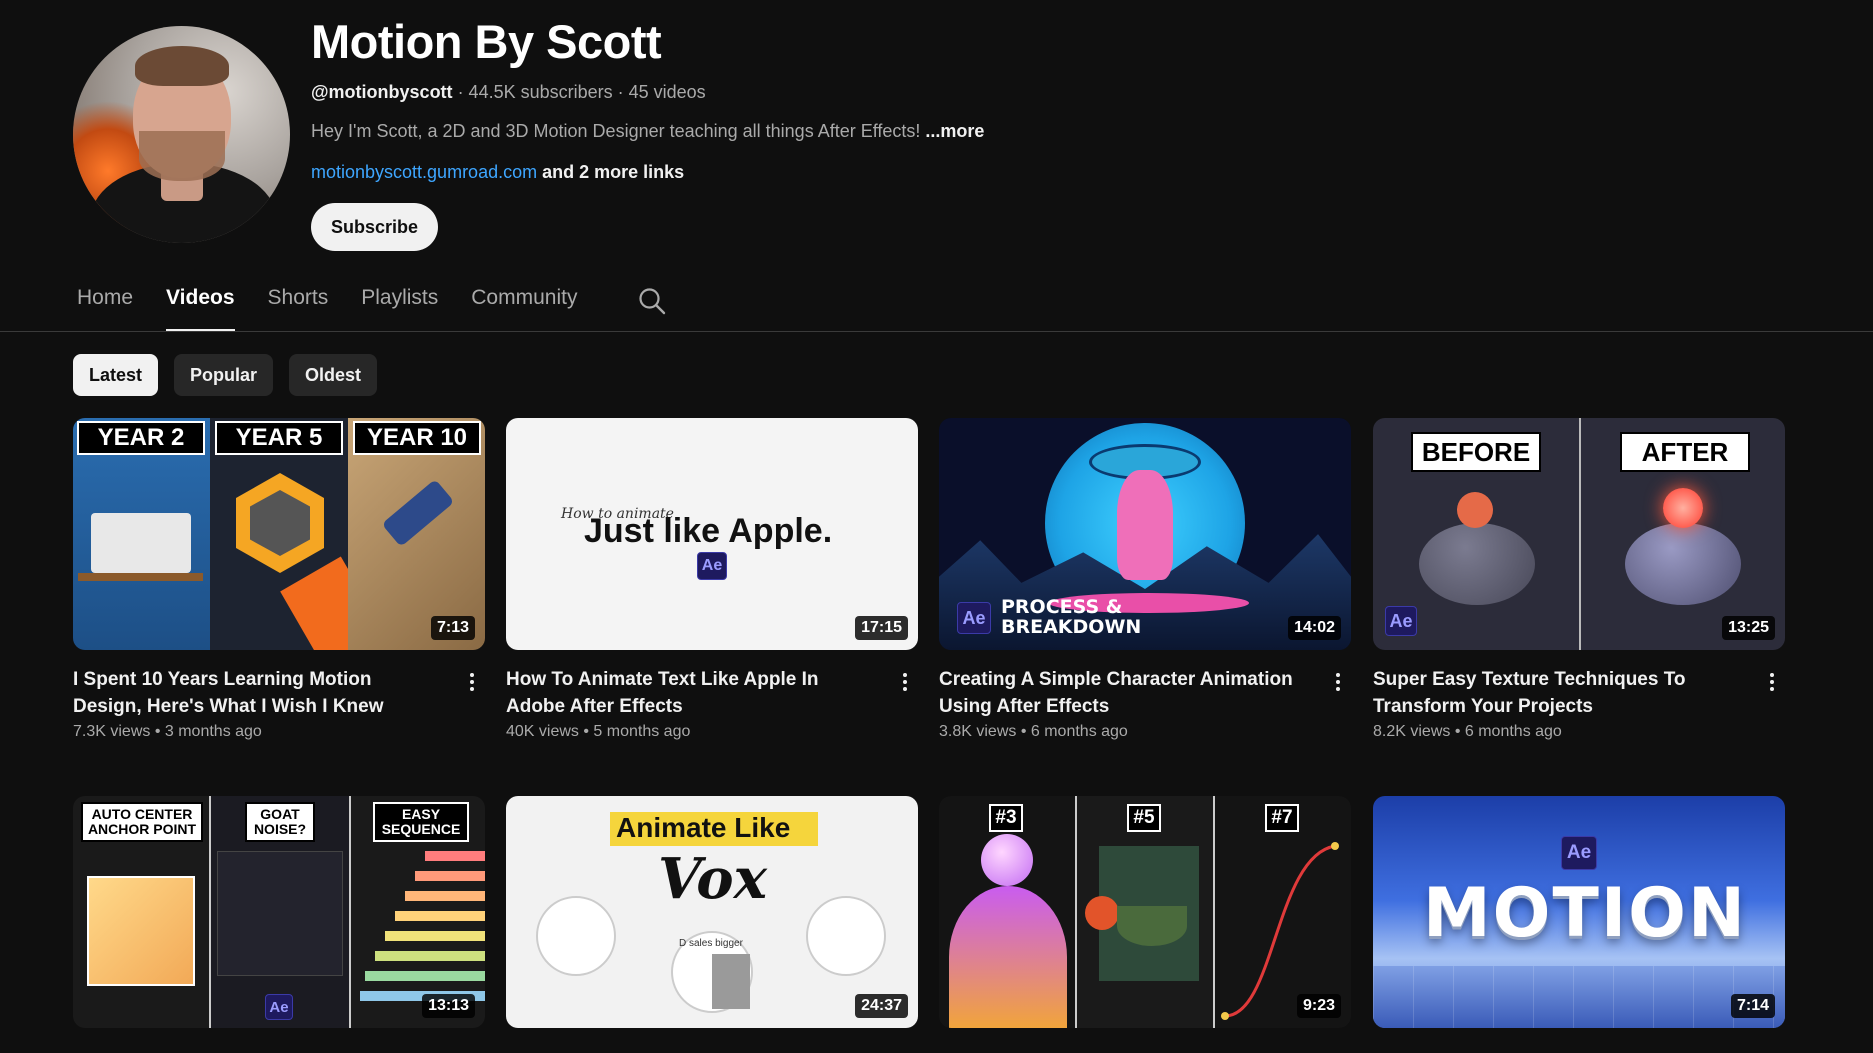 This screenshot has width=1873, height=1053. What do you see at coordinates (708, 531) in the screenshot?
I see `thumb-apple-text: Just like Apple.` at bounding box center [708, 531].